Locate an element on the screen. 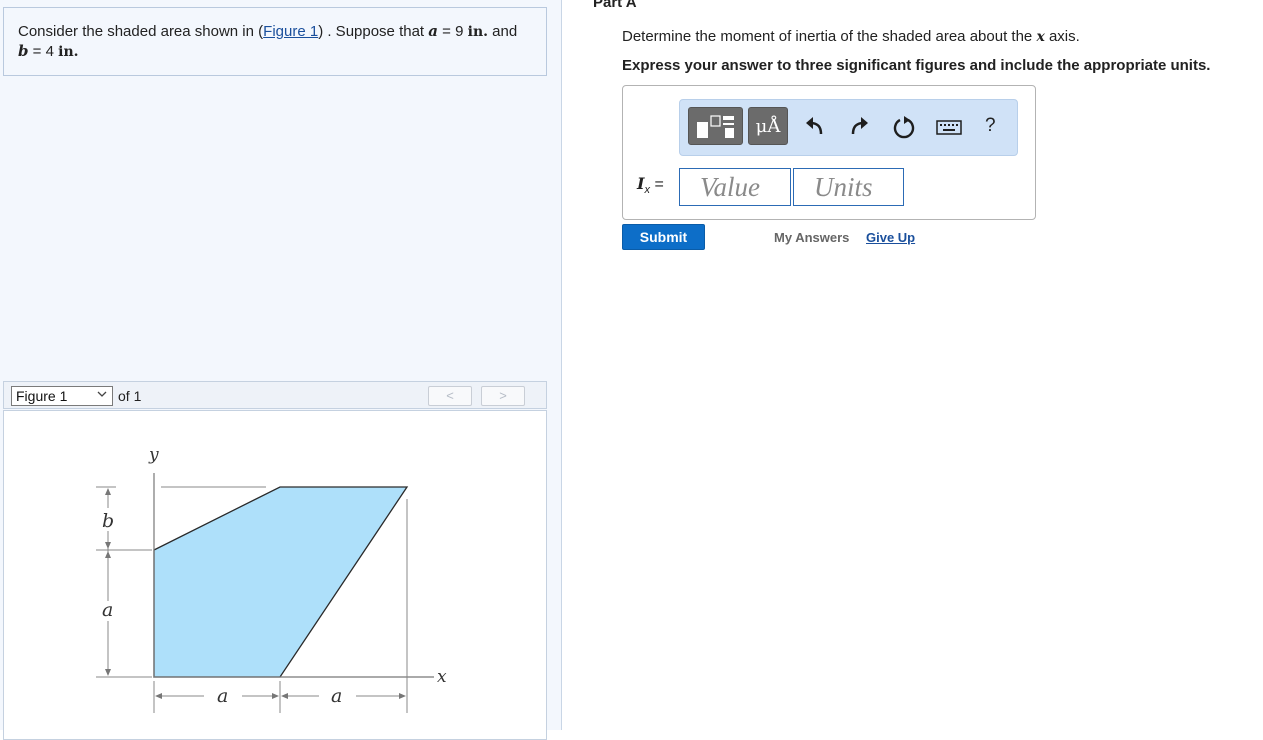  templates-button is located at coordinates (715, 126).